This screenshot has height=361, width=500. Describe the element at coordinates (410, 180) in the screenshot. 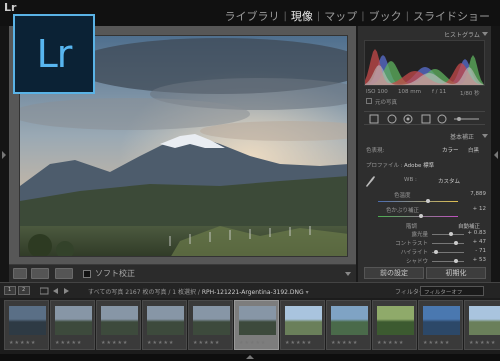

I see `wb-label: WB :` at that location.